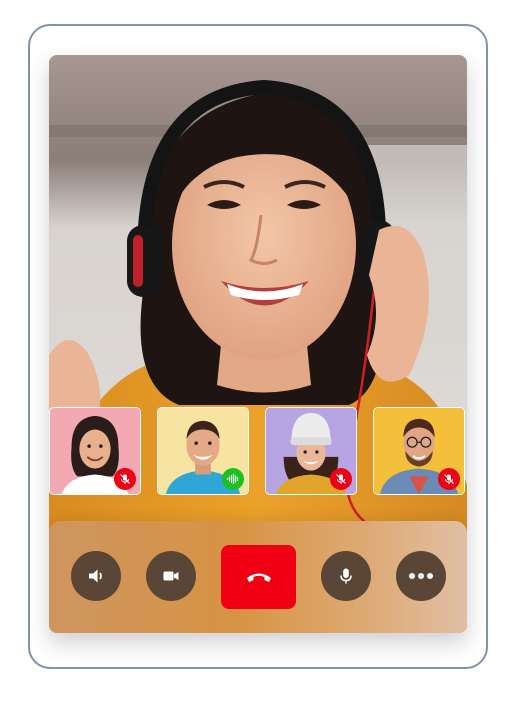 The image size is (516, 702). I want to click on speaker-button, so click(96, 576).